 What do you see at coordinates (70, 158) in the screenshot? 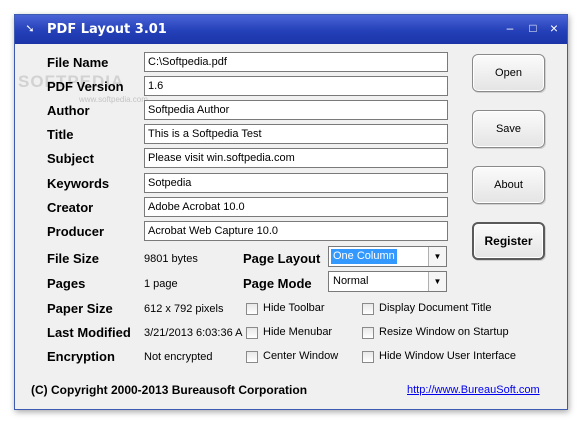
I see `subject-label: Subject` at bounding box center [70, 158].